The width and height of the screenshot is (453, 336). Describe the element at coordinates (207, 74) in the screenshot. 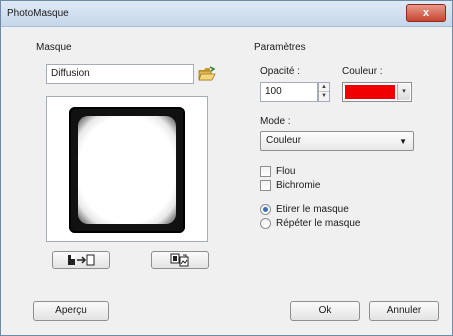

I see `folder-open-icon` at that location.